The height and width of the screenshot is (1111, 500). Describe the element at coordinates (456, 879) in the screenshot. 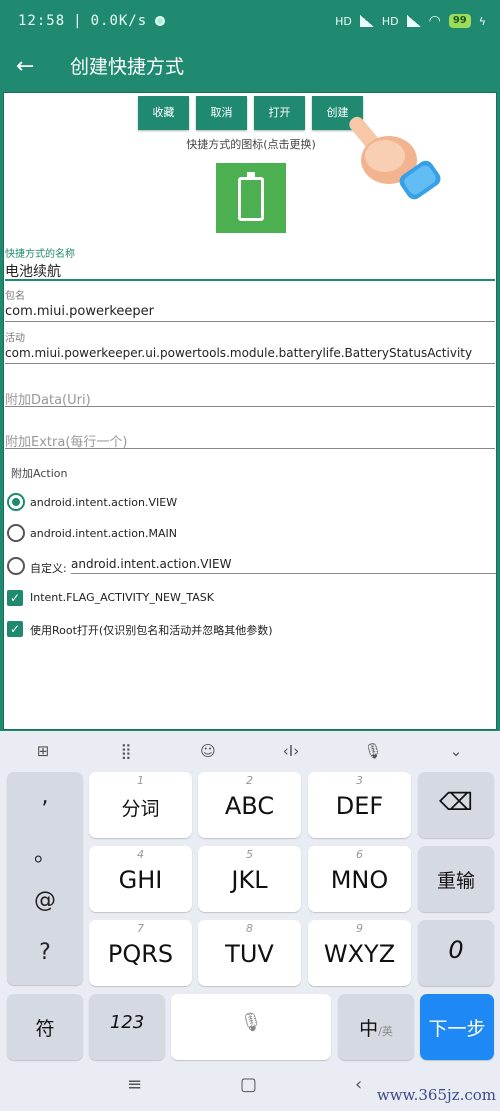

I see `reenter-key: 重输` at that location.